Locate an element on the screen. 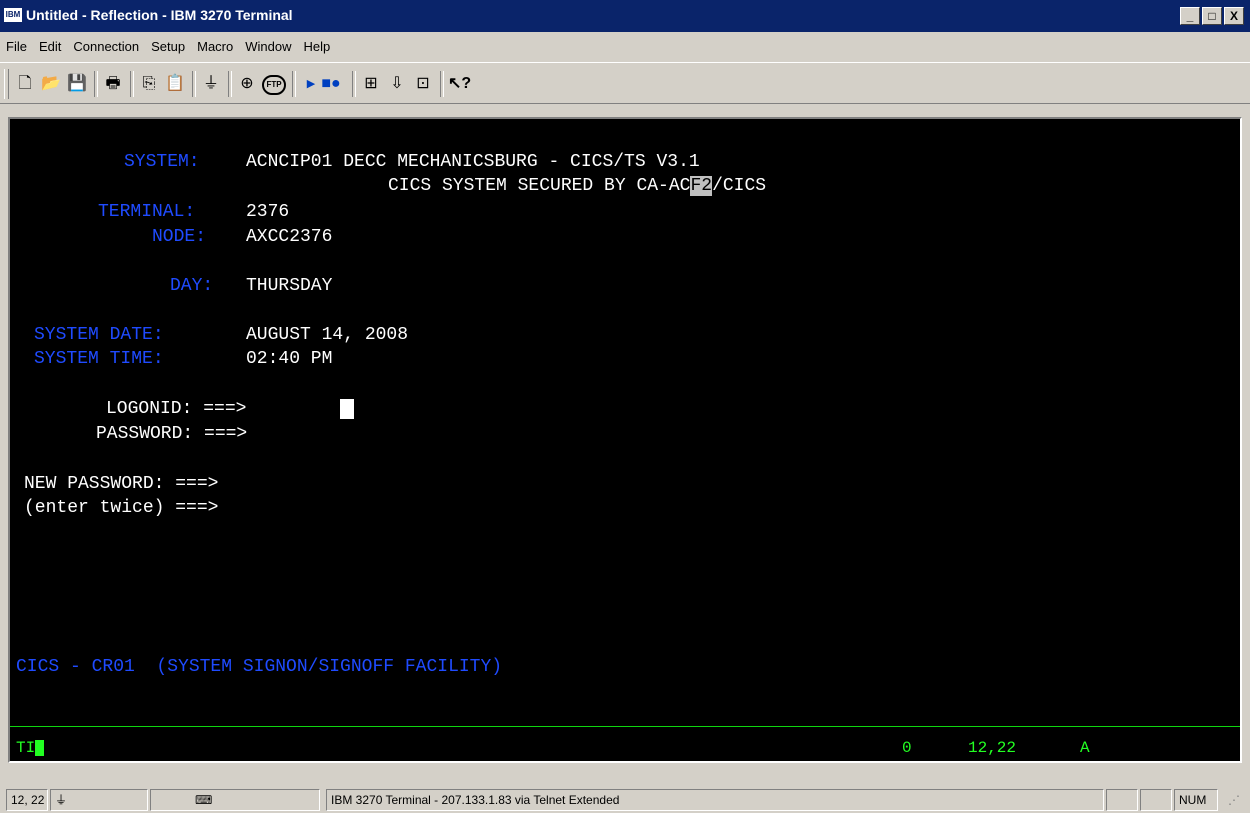 Image resolution: width=1250 pixels, height=813 pixels. menu-setup: Setup is located at coordinates (168, 46).